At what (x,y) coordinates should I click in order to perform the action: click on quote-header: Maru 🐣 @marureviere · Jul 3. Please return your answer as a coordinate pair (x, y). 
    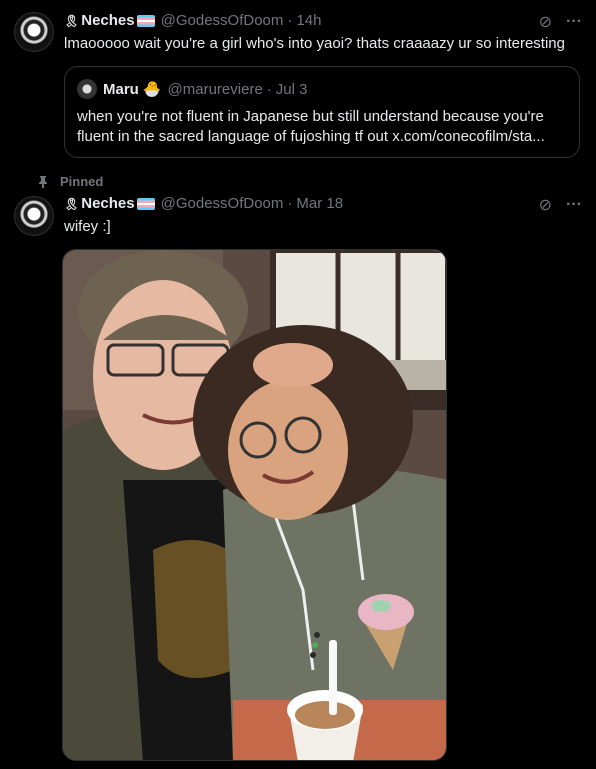
    Looking at the image, I should click on (205, 89).